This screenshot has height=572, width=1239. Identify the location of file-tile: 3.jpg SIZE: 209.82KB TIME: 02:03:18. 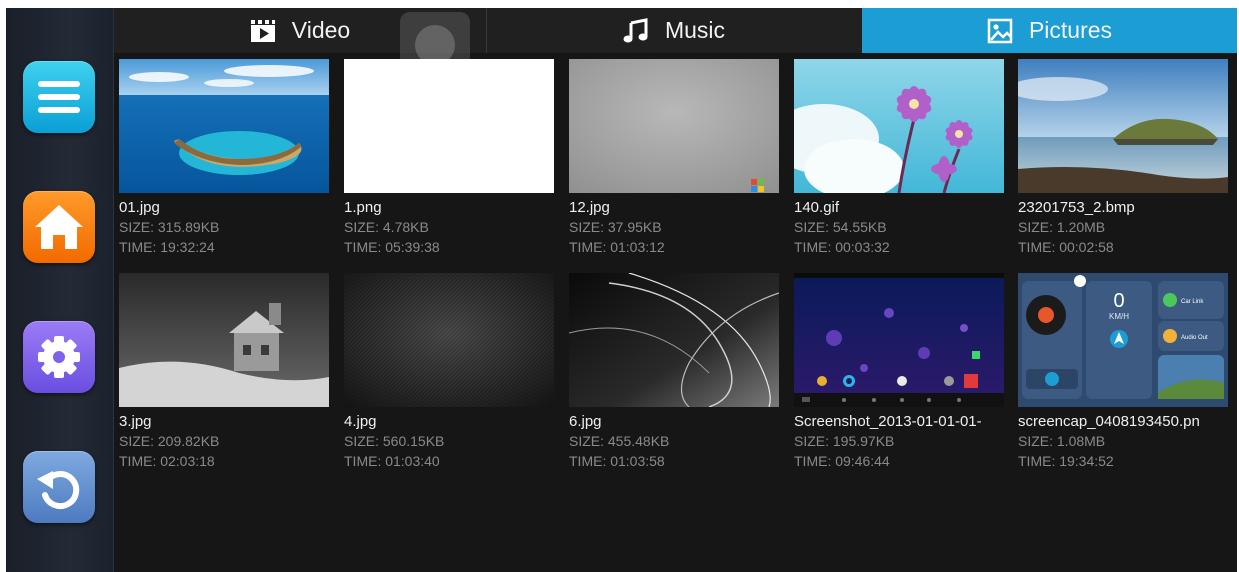
(224, 372).